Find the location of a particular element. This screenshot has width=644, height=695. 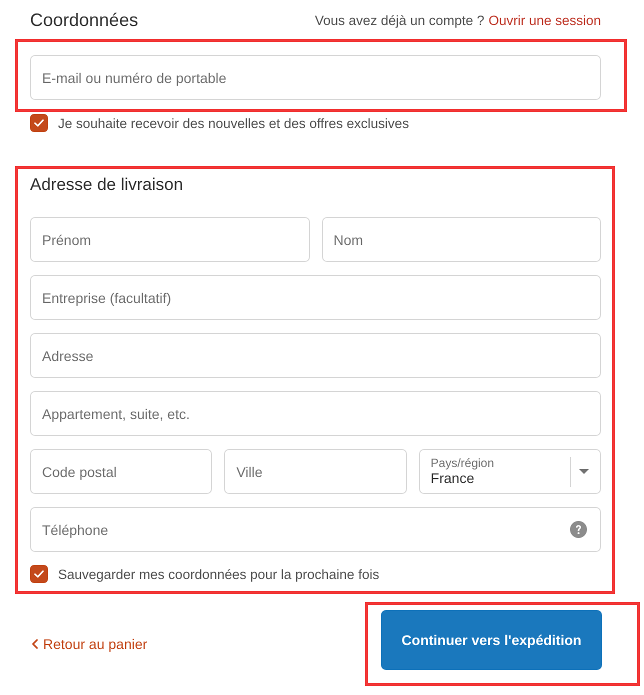

chevron-left-icon is located at coordinates (35, 644).